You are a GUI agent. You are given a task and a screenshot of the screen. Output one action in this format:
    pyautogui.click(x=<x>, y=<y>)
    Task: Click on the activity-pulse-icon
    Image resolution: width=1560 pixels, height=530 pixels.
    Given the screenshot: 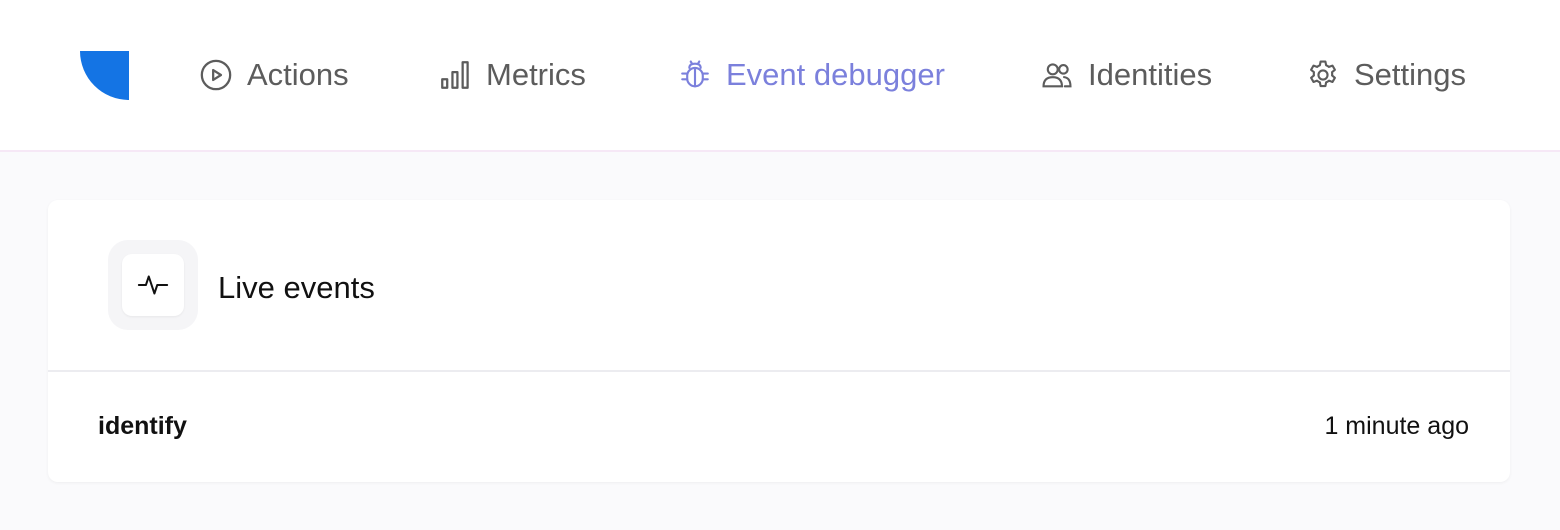 What is the action you would take?
    pyautogui.click(x=153, y=285)
    